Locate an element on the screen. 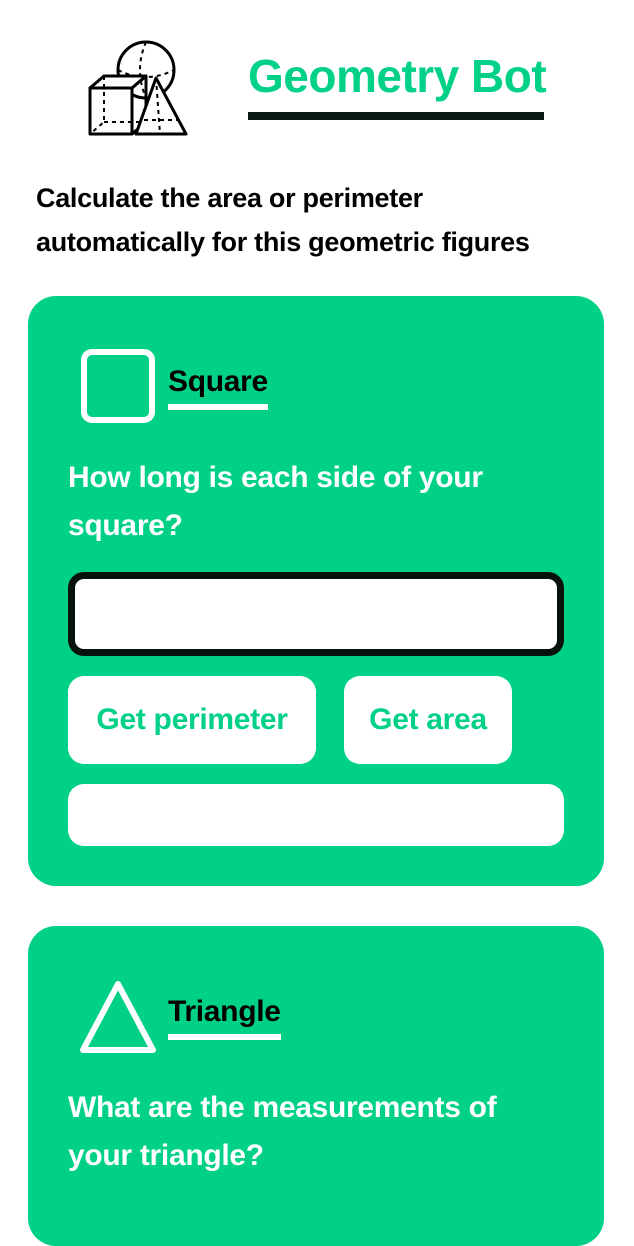 This screenshot has height=1246, width=634. app-title: Geometry Bot is located at coordinates (397, 76).